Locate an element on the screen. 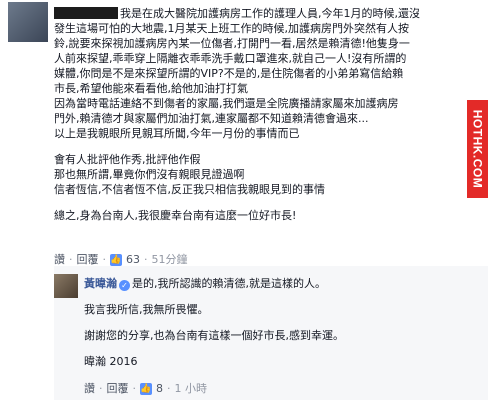  comment-line: 因為當時電話連絡不到傷者的家屬,我們還是全院廣播請家屬來加護病房 is located at coordinates (226, 103).